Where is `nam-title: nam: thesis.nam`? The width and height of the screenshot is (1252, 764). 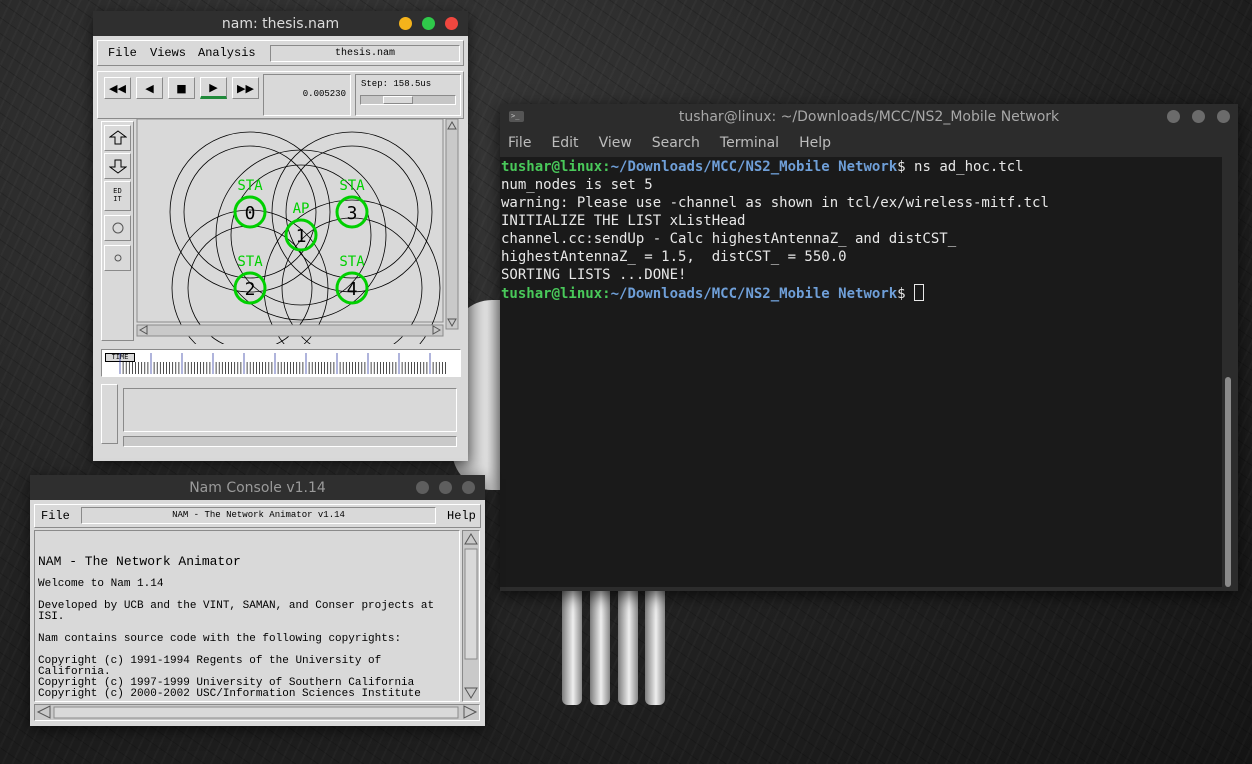
nam-title: nam: thesis.nam is located at coordinates (280, 23).